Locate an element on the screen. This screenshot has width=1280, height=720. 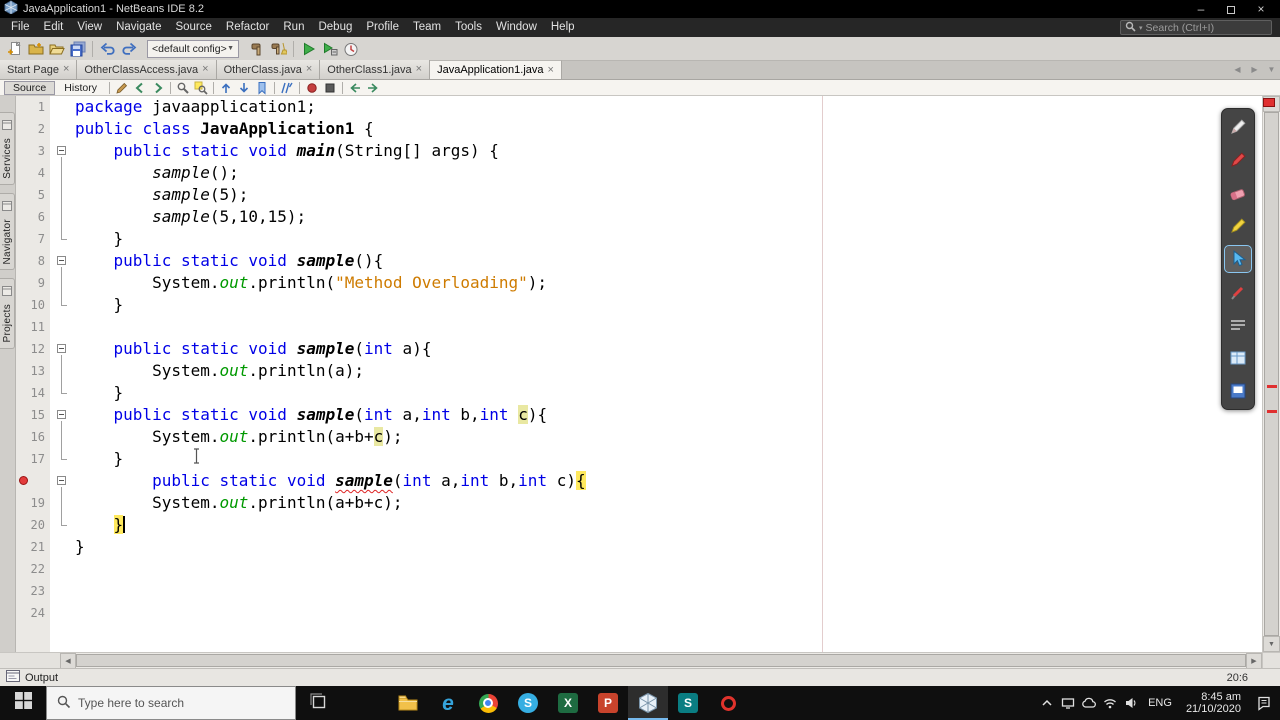
lines-tool-button is located at coordinates (1238, 325).